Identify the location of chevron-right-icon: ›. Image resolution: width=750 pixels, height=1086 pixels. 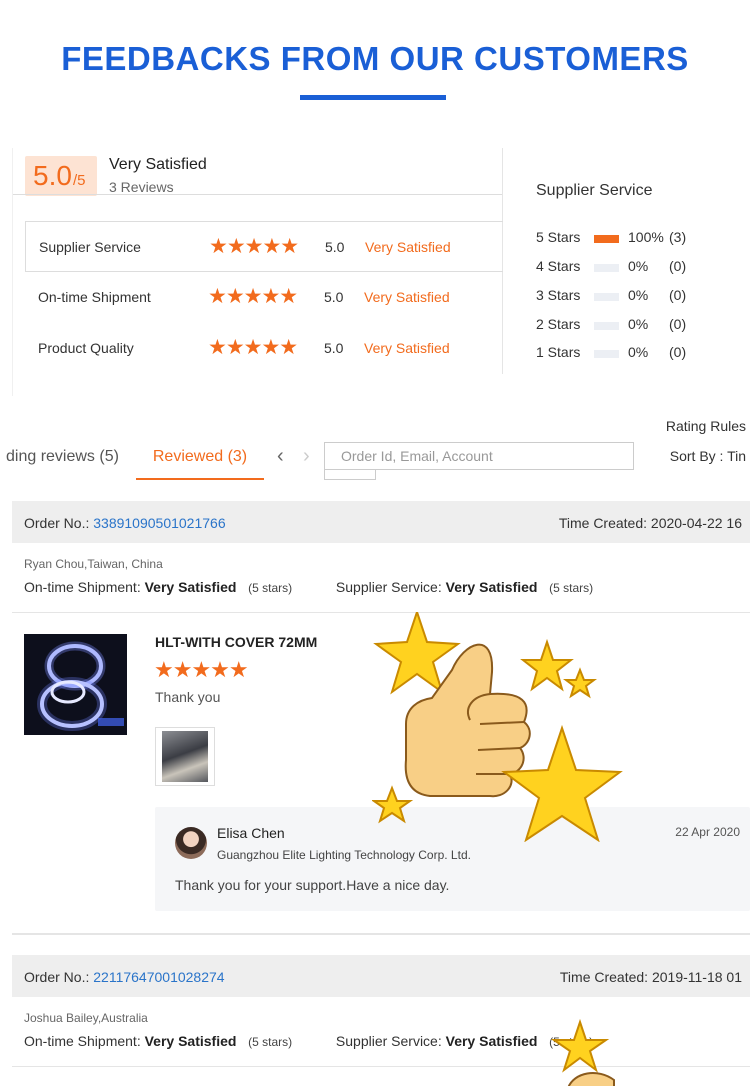
(306, 456).